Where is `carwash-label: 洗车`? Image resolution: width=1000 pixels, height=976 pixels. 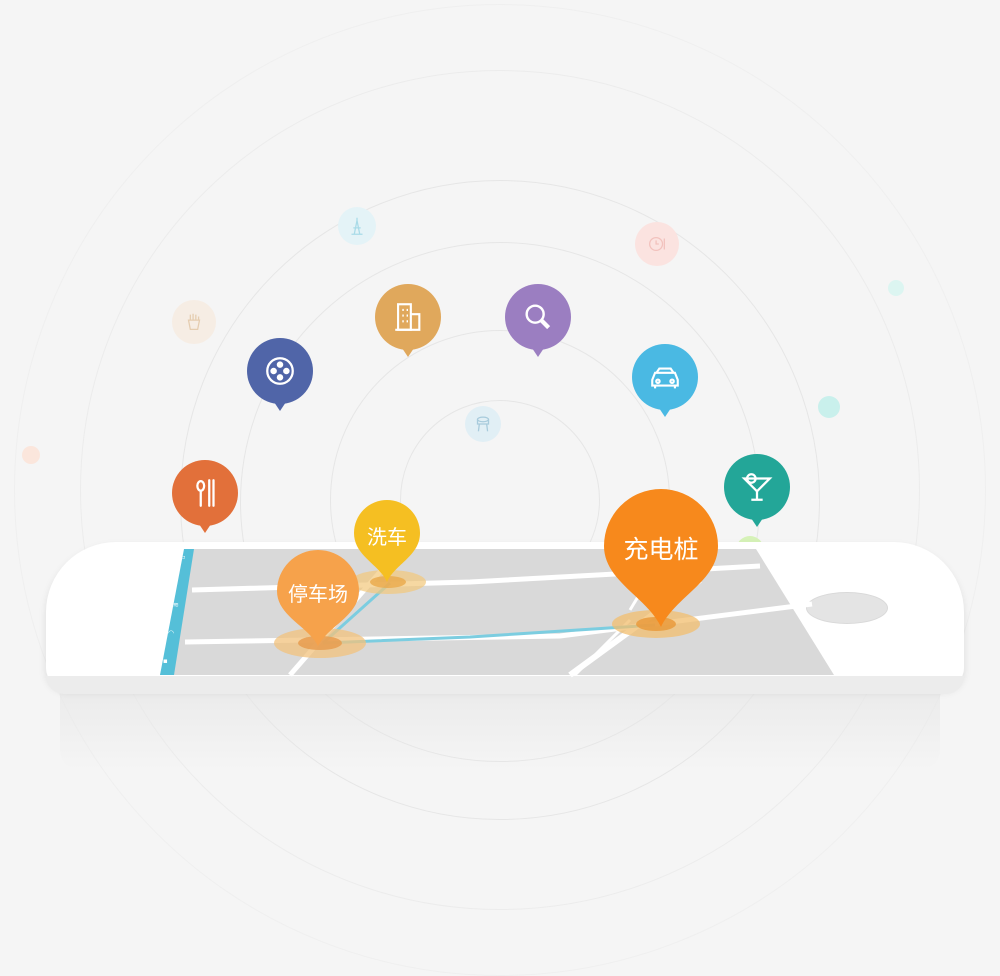 carwash-label: 洗车 is located at coordinates (387, 537).